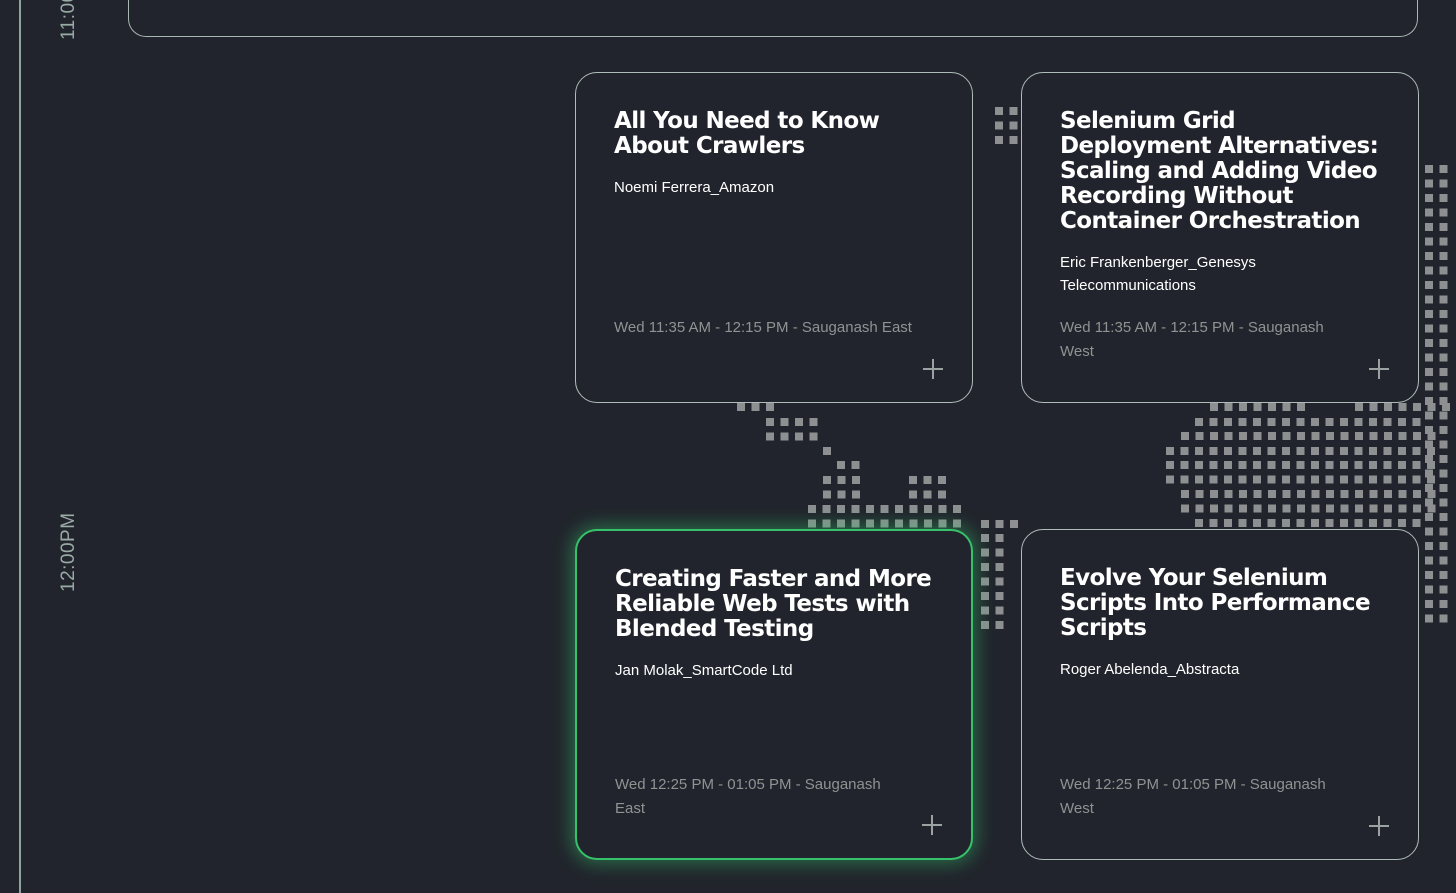 Image resolution: width=1456 pixels, height=893 pixels. What do you see at coordinates (1220, 237) in the screenshot?
I see `session-card: Selenium Grid Deployment Alternatives` at bounding box center [1220, 237].